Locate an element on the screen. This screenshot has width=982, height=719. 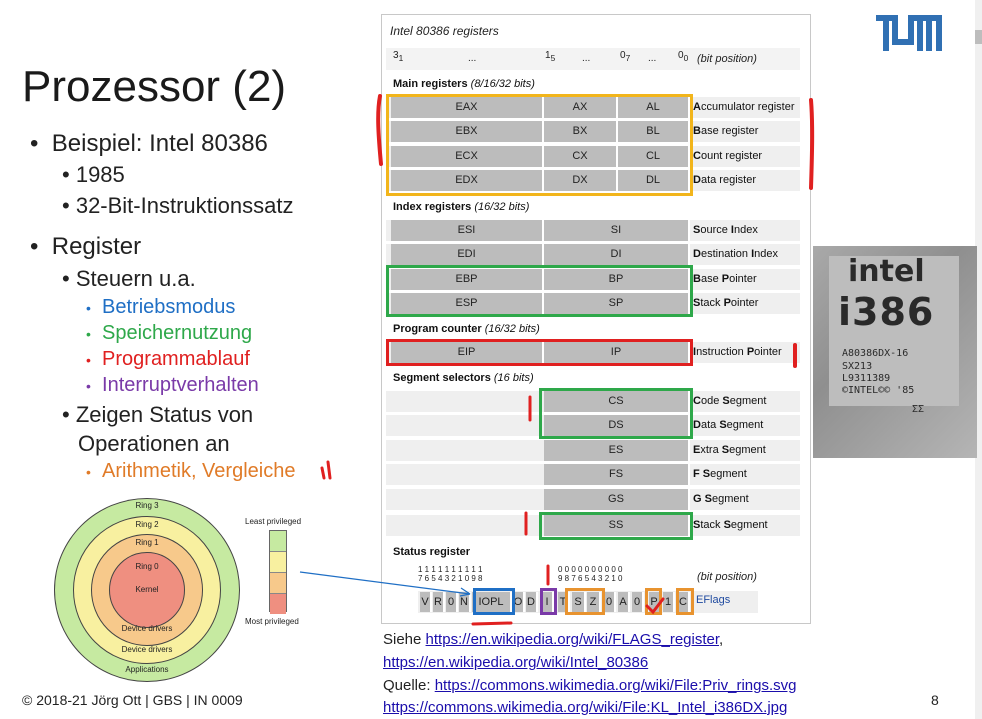
bit-pos-0: 00 is located at coordinates (683, 56).